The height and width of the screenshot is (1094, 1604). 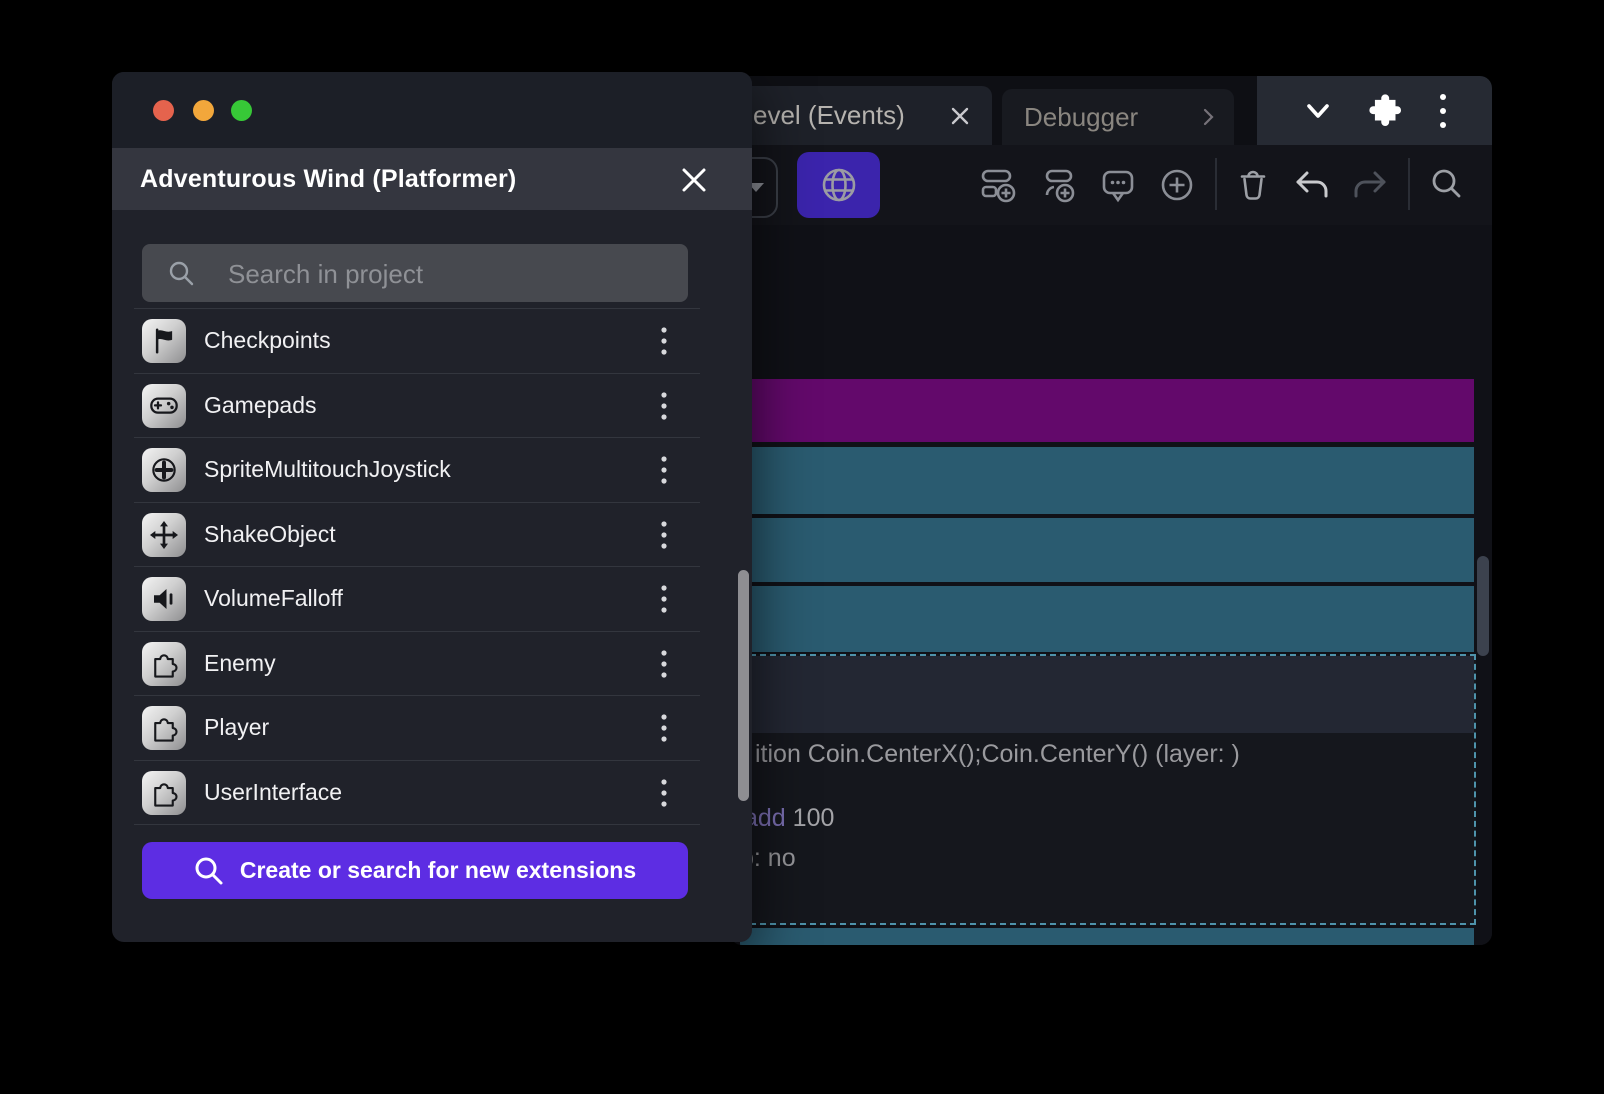 I want to click on project-title: Adventurous Wind (Platformer), so click(x=328, y=178).